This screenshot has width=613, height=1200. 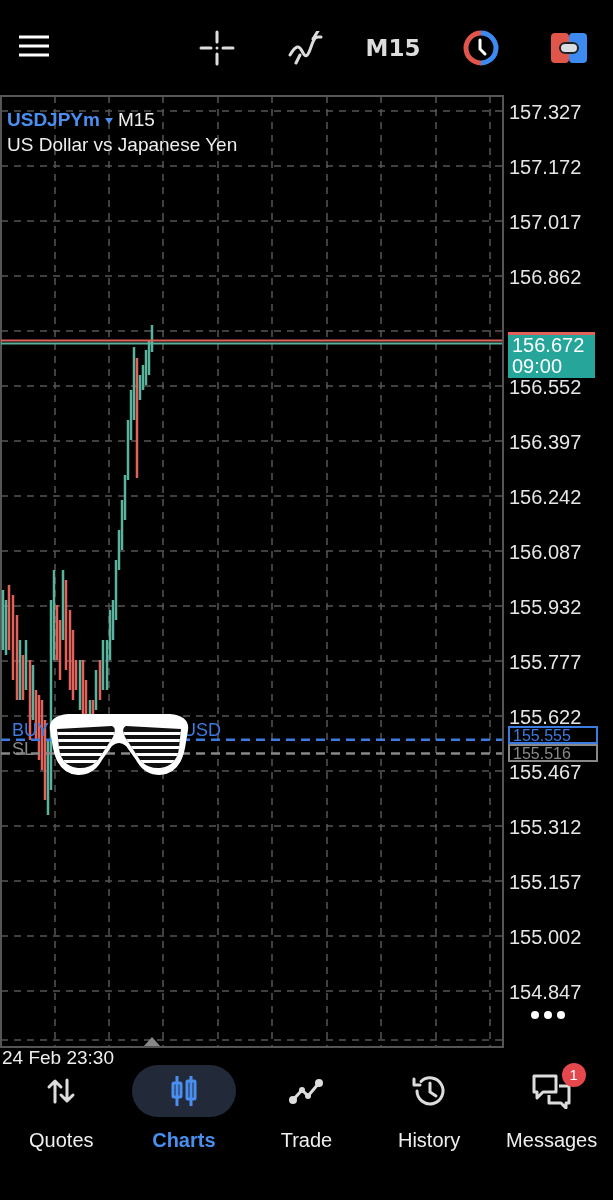 I want to click on timeframe-button: M15, so click(x=393, y=47).